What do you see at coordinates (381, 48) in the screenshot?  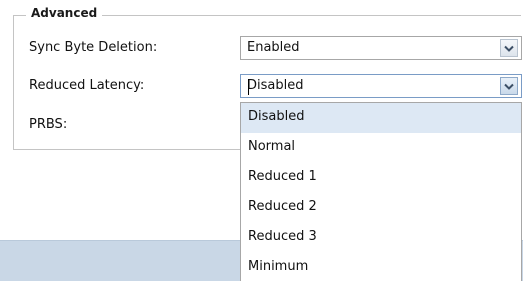 I see `sync-byte-deletion-select: Enabled` at bounding box center [381, 48].